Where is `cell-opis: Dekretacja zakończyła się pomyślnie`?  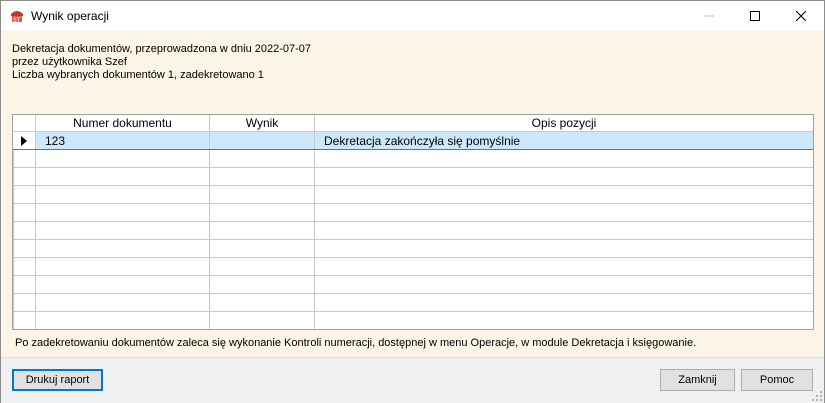
cell-opis: Dekretacja zakończyła się pomyślnie is located at coordinates (563, 140).